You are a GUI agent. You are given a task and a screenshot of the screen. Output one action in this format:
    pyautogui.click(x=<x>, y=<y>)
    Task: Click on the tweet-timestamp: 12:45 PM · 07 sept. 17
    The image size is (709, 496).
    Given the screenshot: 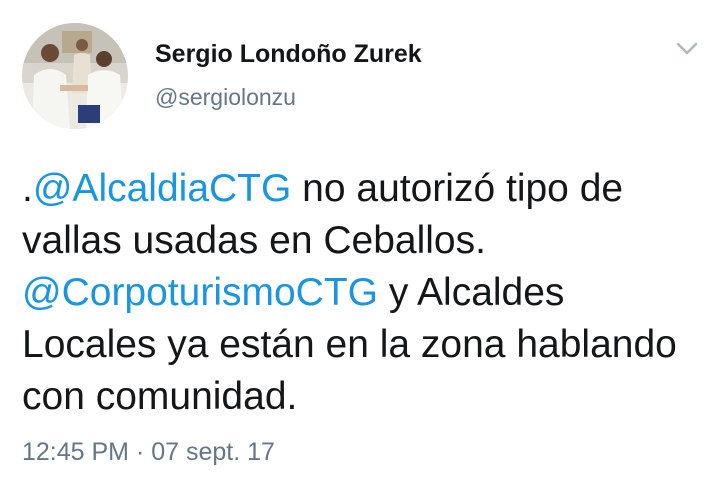 What is the action you would take?
    pyautogui.click(x=148, y=452)
    